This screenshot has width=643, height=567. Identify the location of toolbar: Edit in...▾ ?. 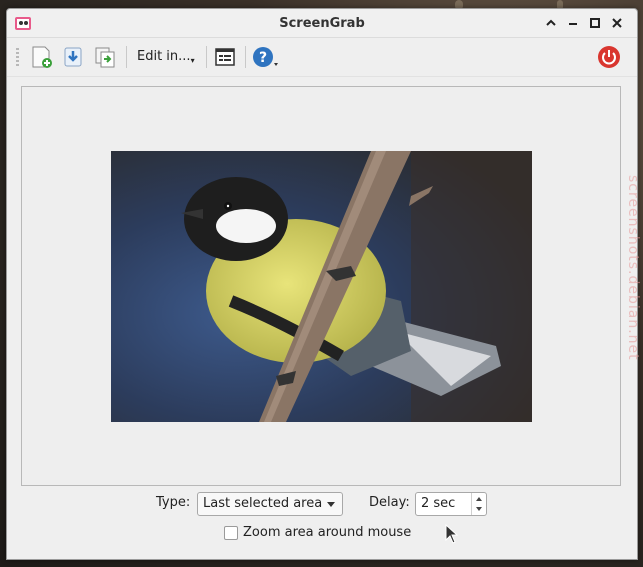
(322, 57).